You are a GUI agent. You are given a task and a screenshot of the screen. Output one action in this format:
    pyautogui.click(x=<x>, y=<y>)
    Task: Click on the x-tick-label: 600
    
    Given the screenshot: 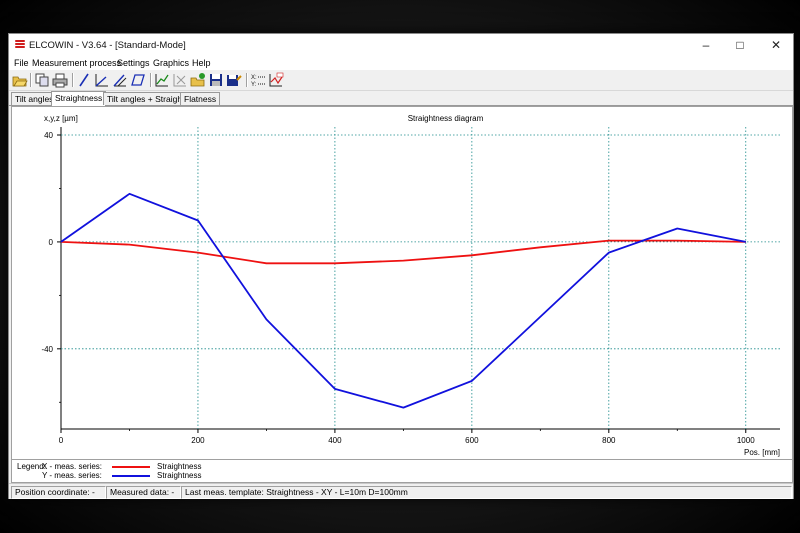 What is the action you would take?
    pyautogui.click(x=472, y=440)
    